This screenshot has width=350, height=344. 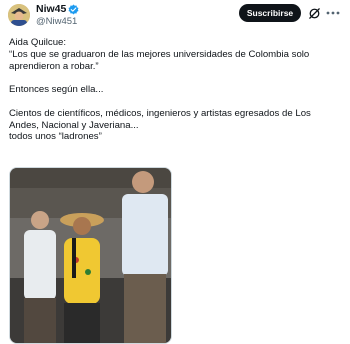 What do you see at coordinates (314, 13) in the screenshot?
I see `grok-icon` at bounding box center [314, 13].